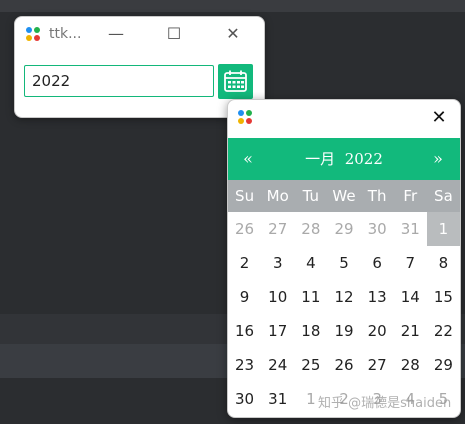  What do you see at coordinates (174, 34) in the screenshot?
I see `maximize-button: ☐` at bounding box center [174, 34].